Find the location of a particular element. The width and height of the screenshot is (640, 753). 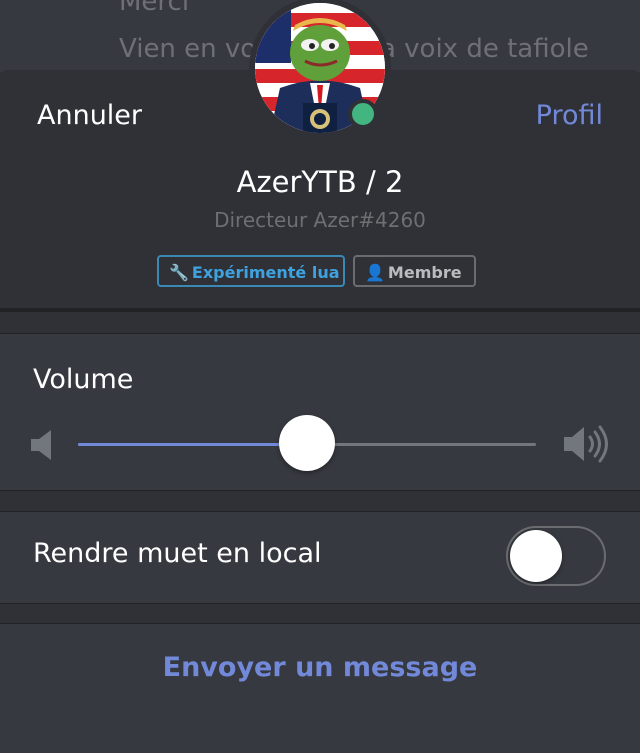

volume-slider-fill is located at coordinates (192, 444).